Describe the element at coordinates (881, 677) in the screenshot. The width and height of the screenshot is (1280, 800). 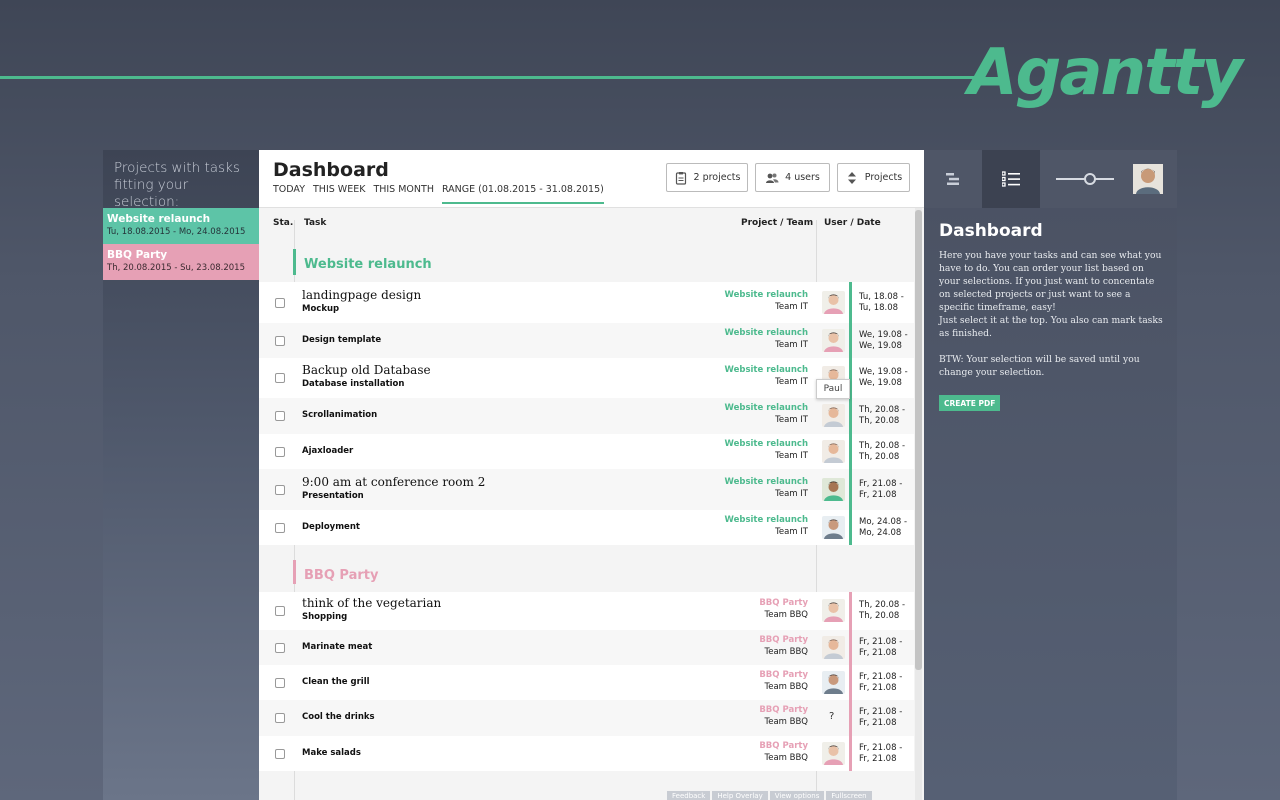
I see `start-date: Fr, 21.08 -` at that location.